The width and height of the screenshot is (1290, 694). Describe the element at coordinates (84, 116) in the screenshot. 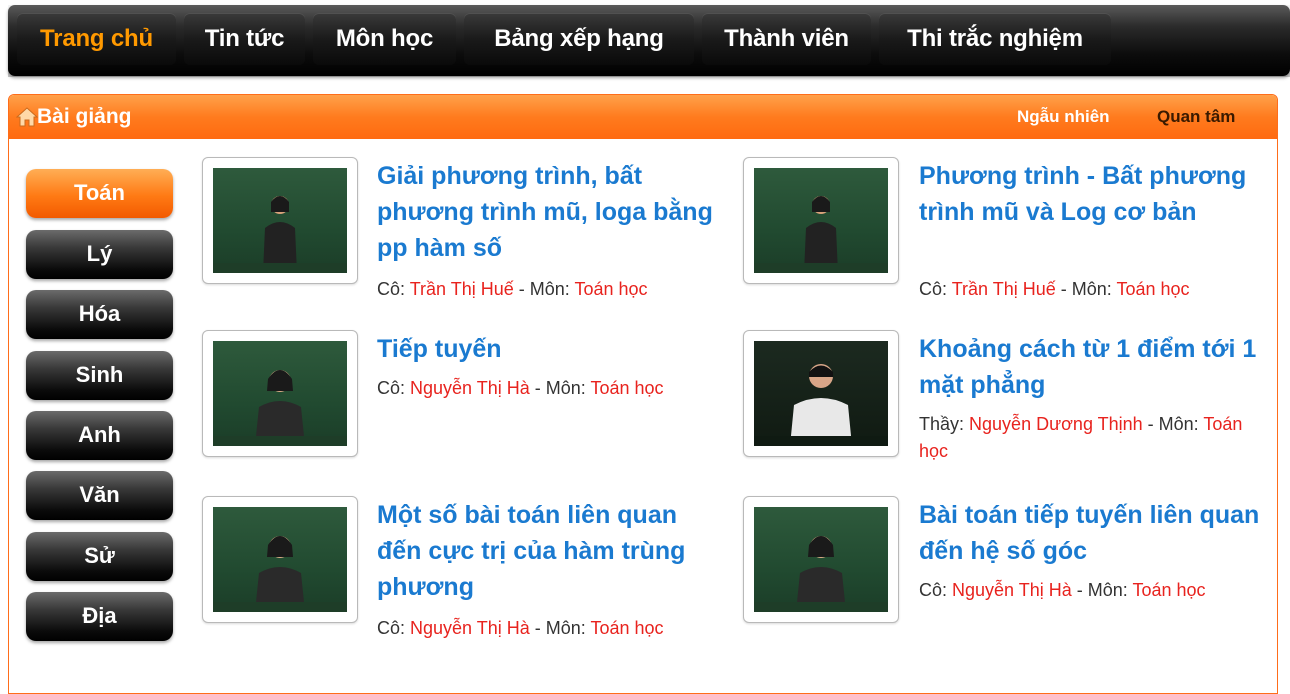

I see `panel-title: Bài giảng` at that location.